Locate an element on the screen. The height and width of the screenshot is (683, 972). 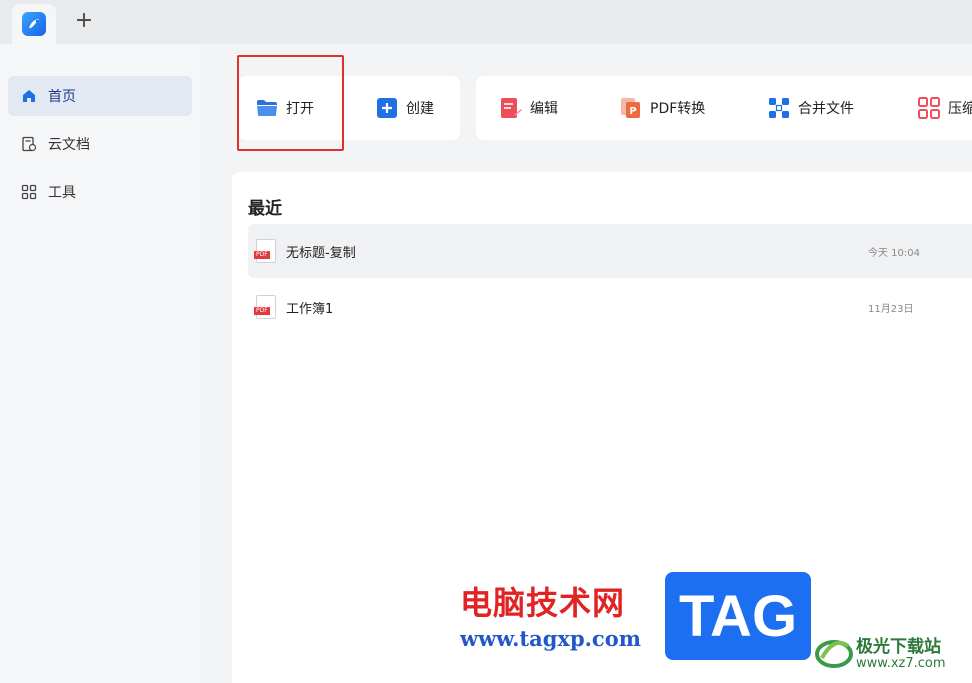
sidebar-item-cloud-docs: 云文档 is located at coordinates (100, 144).